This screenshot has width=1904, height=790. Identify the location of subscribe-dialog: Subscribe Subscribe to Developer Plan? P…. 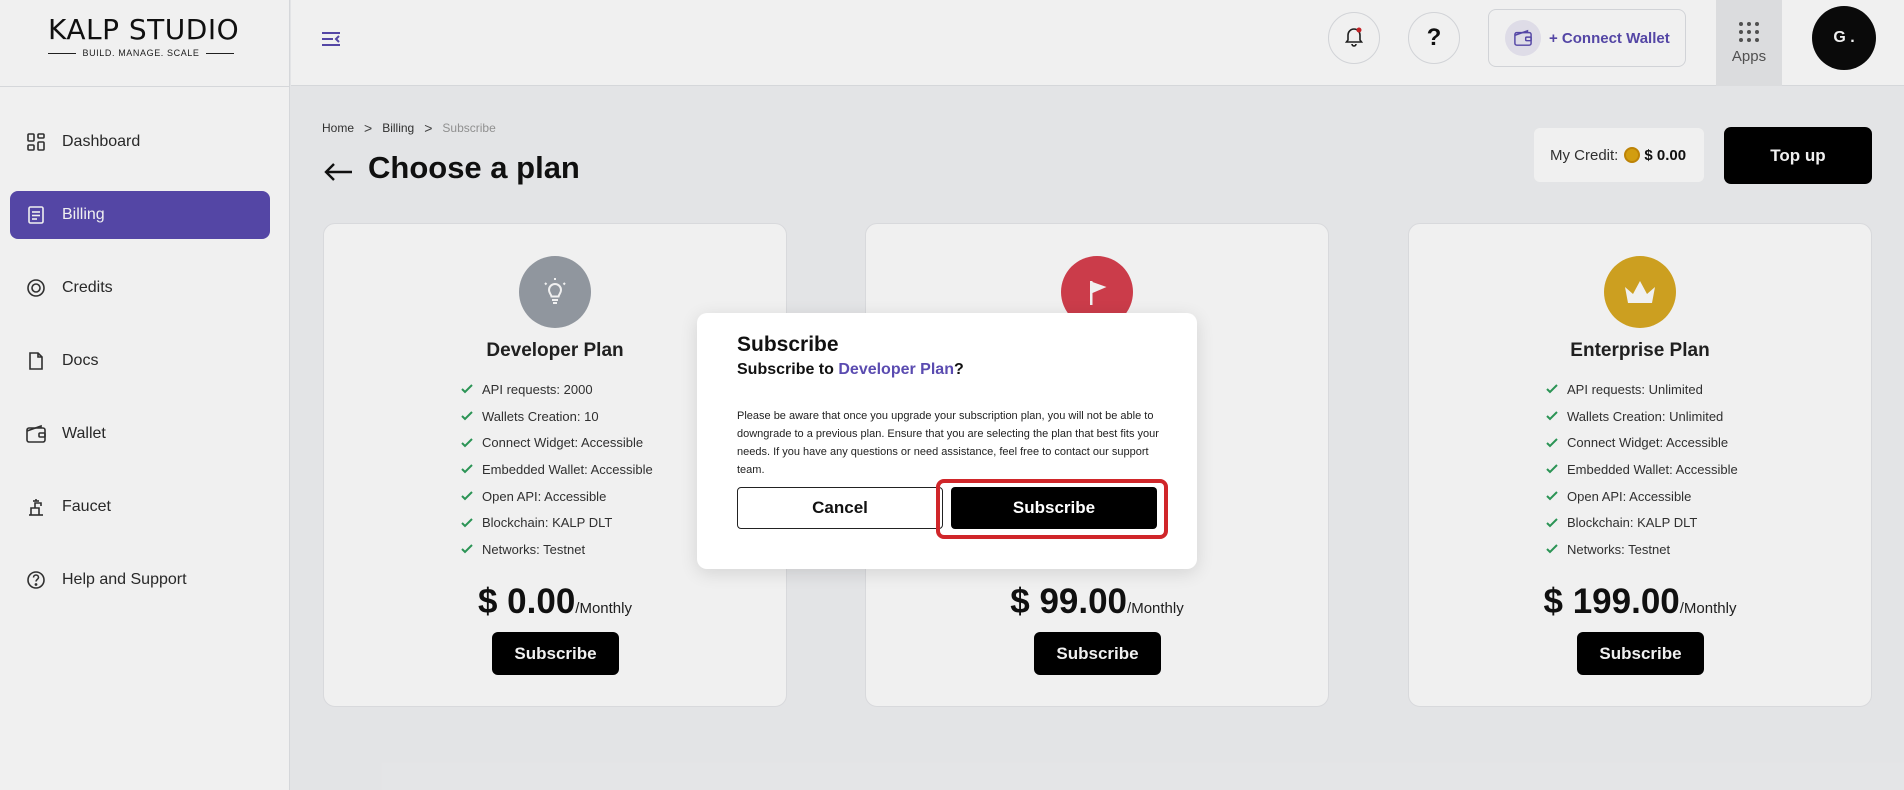
(947, 441).